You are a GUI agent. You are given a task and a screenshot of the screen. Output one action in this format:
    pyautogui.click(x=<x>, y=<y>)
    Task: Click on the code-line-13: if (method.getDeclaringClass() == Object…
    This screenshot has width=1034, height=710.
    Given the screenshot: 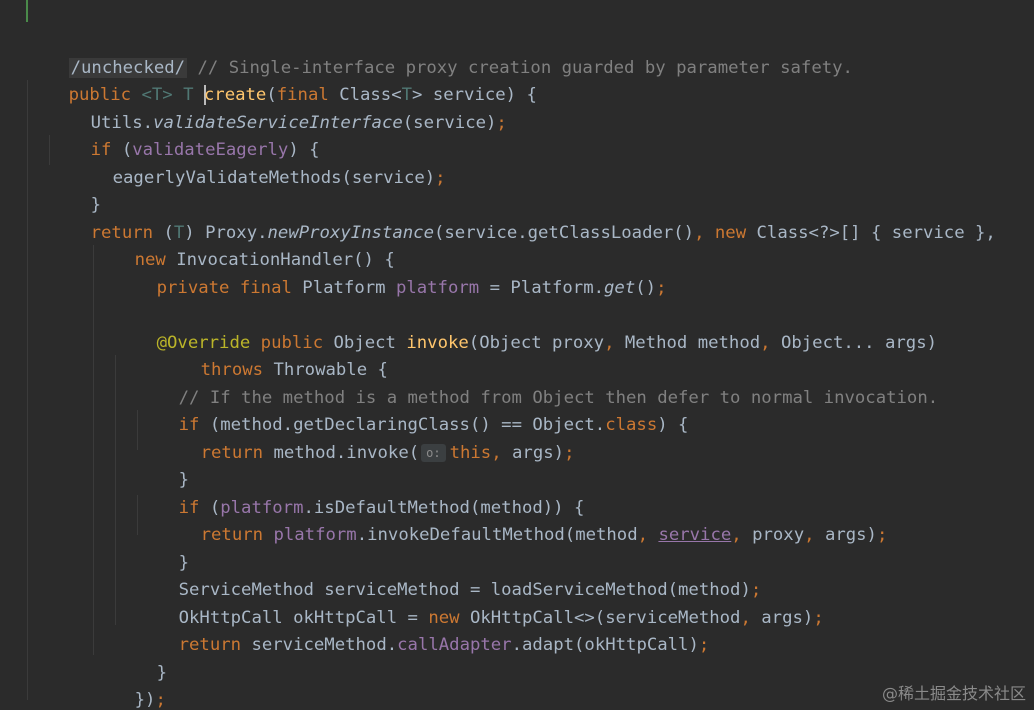 What is the action you would take?
    pyautogui.click(x=413, y=410)
    